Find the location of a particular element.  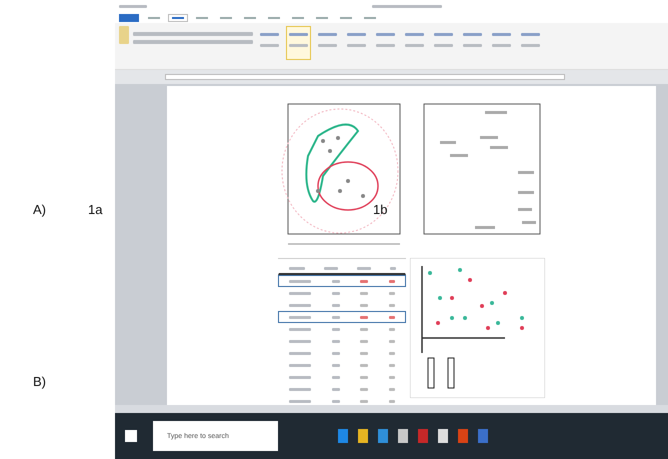

quick-access-toolbar is located at coordinates (133, 6).